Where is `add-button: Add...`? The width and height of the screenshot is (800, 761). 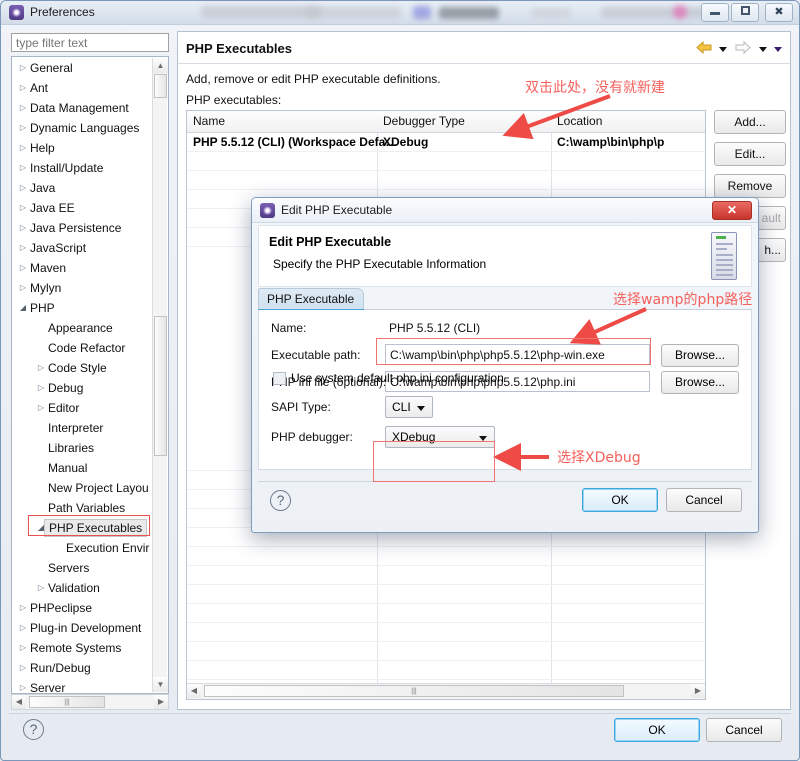 add-button: Add... is located at coordinates (750, 122).